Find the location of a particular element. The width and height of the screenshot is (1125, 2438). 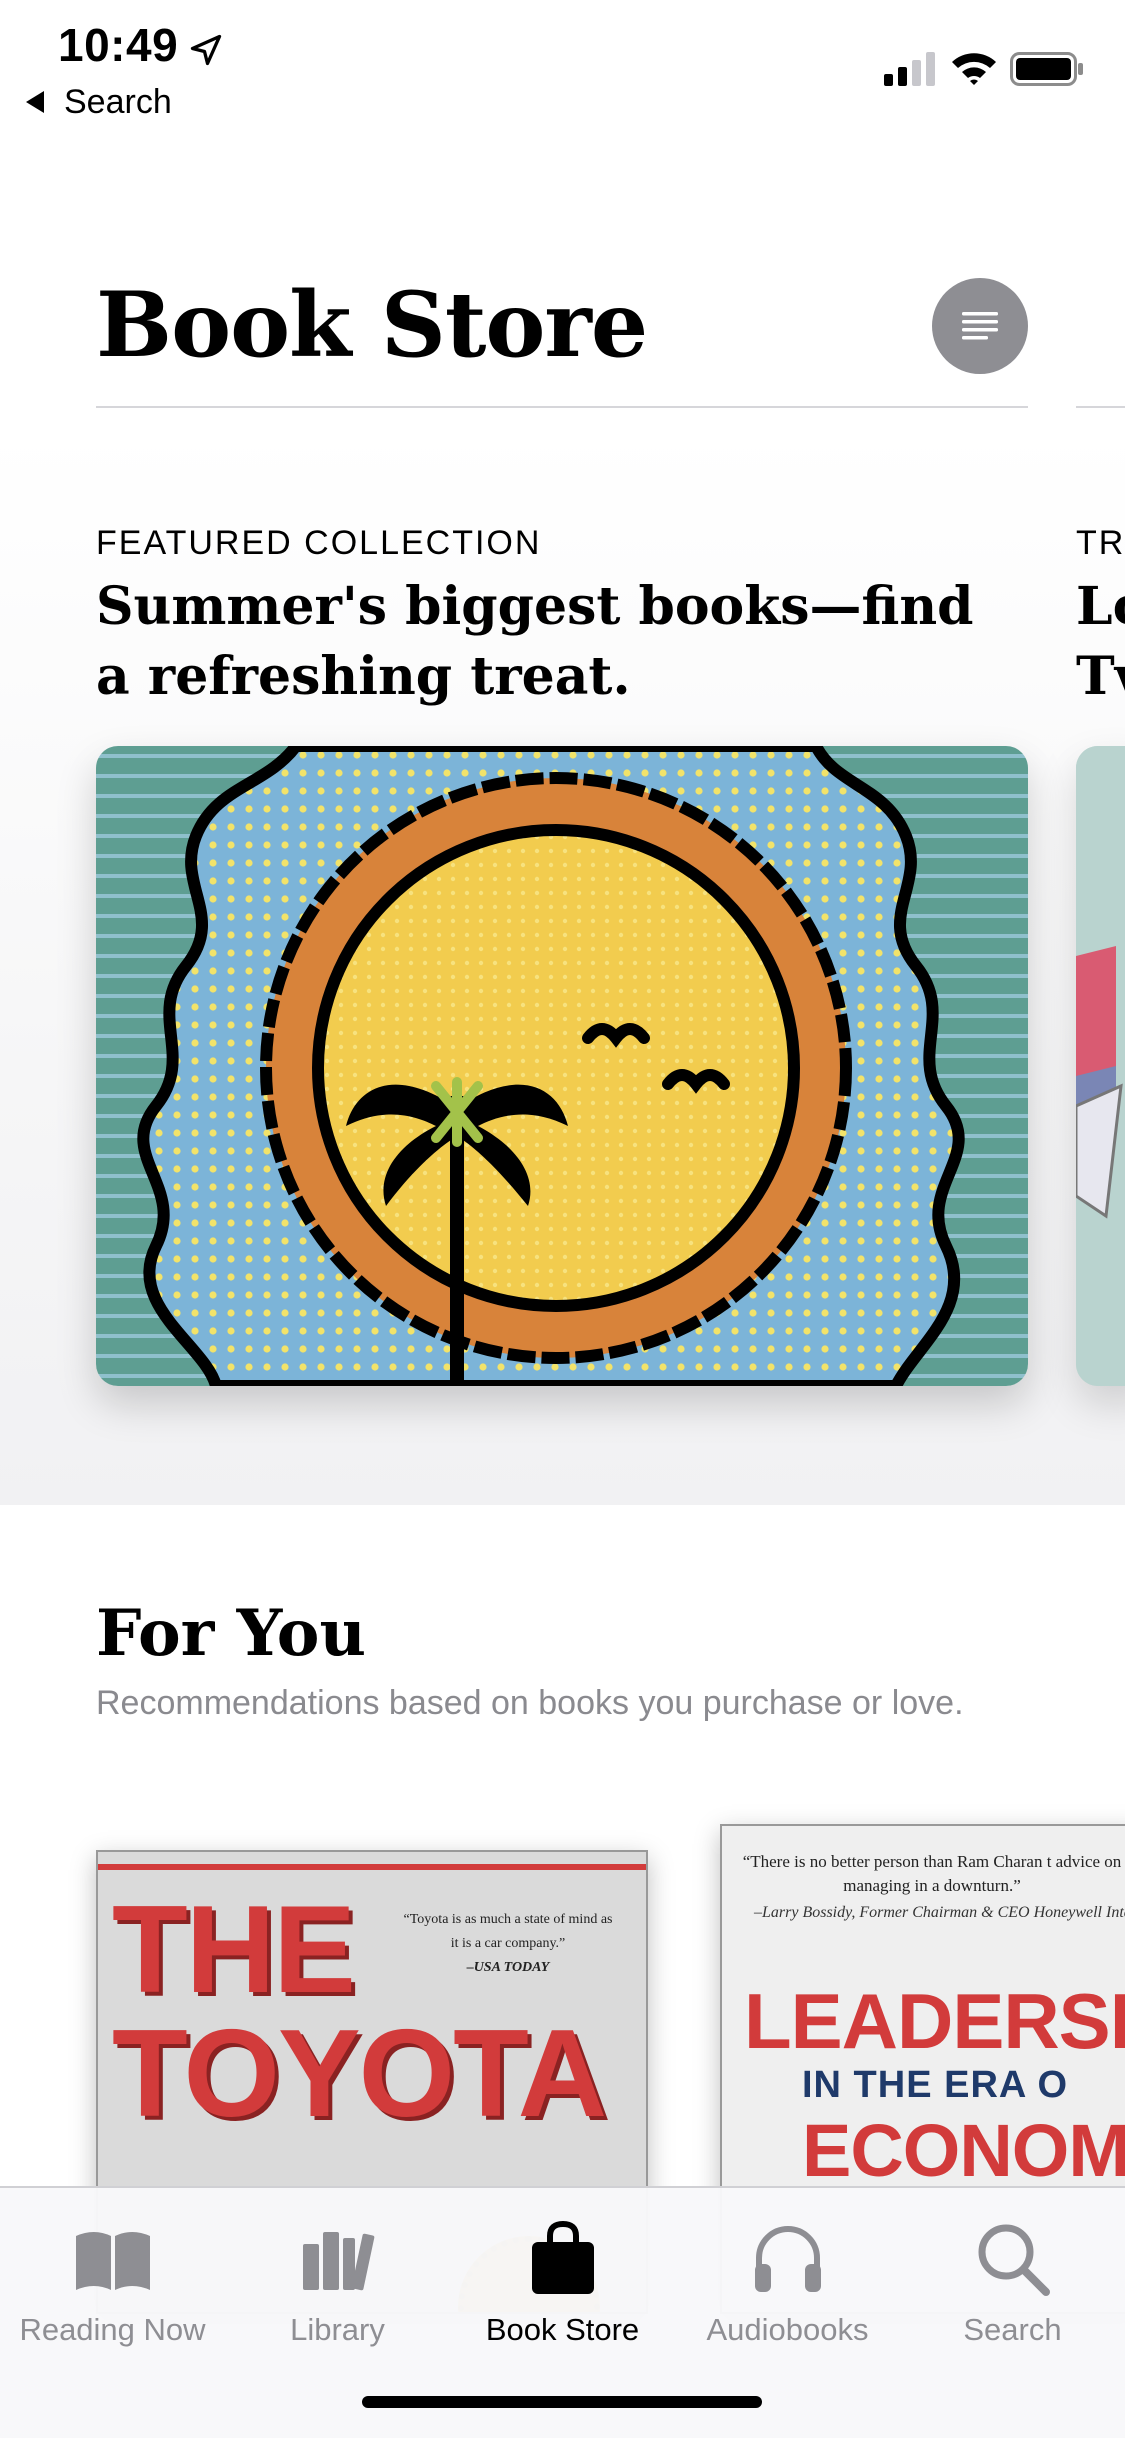

book-title-line2: IN THE ERA O is located at coordinates (935, 2085).